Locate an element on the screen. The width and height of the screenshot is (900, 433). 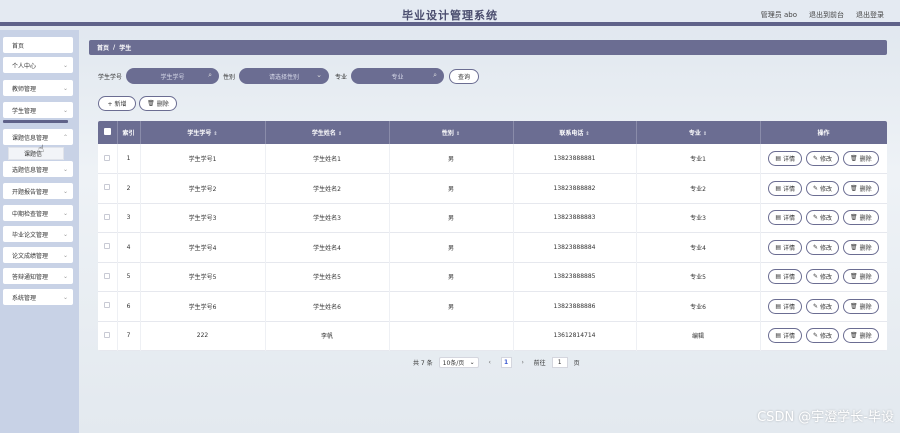
header-student-name: 学生姓名 ⇕ is located at coordinates (327, 132).